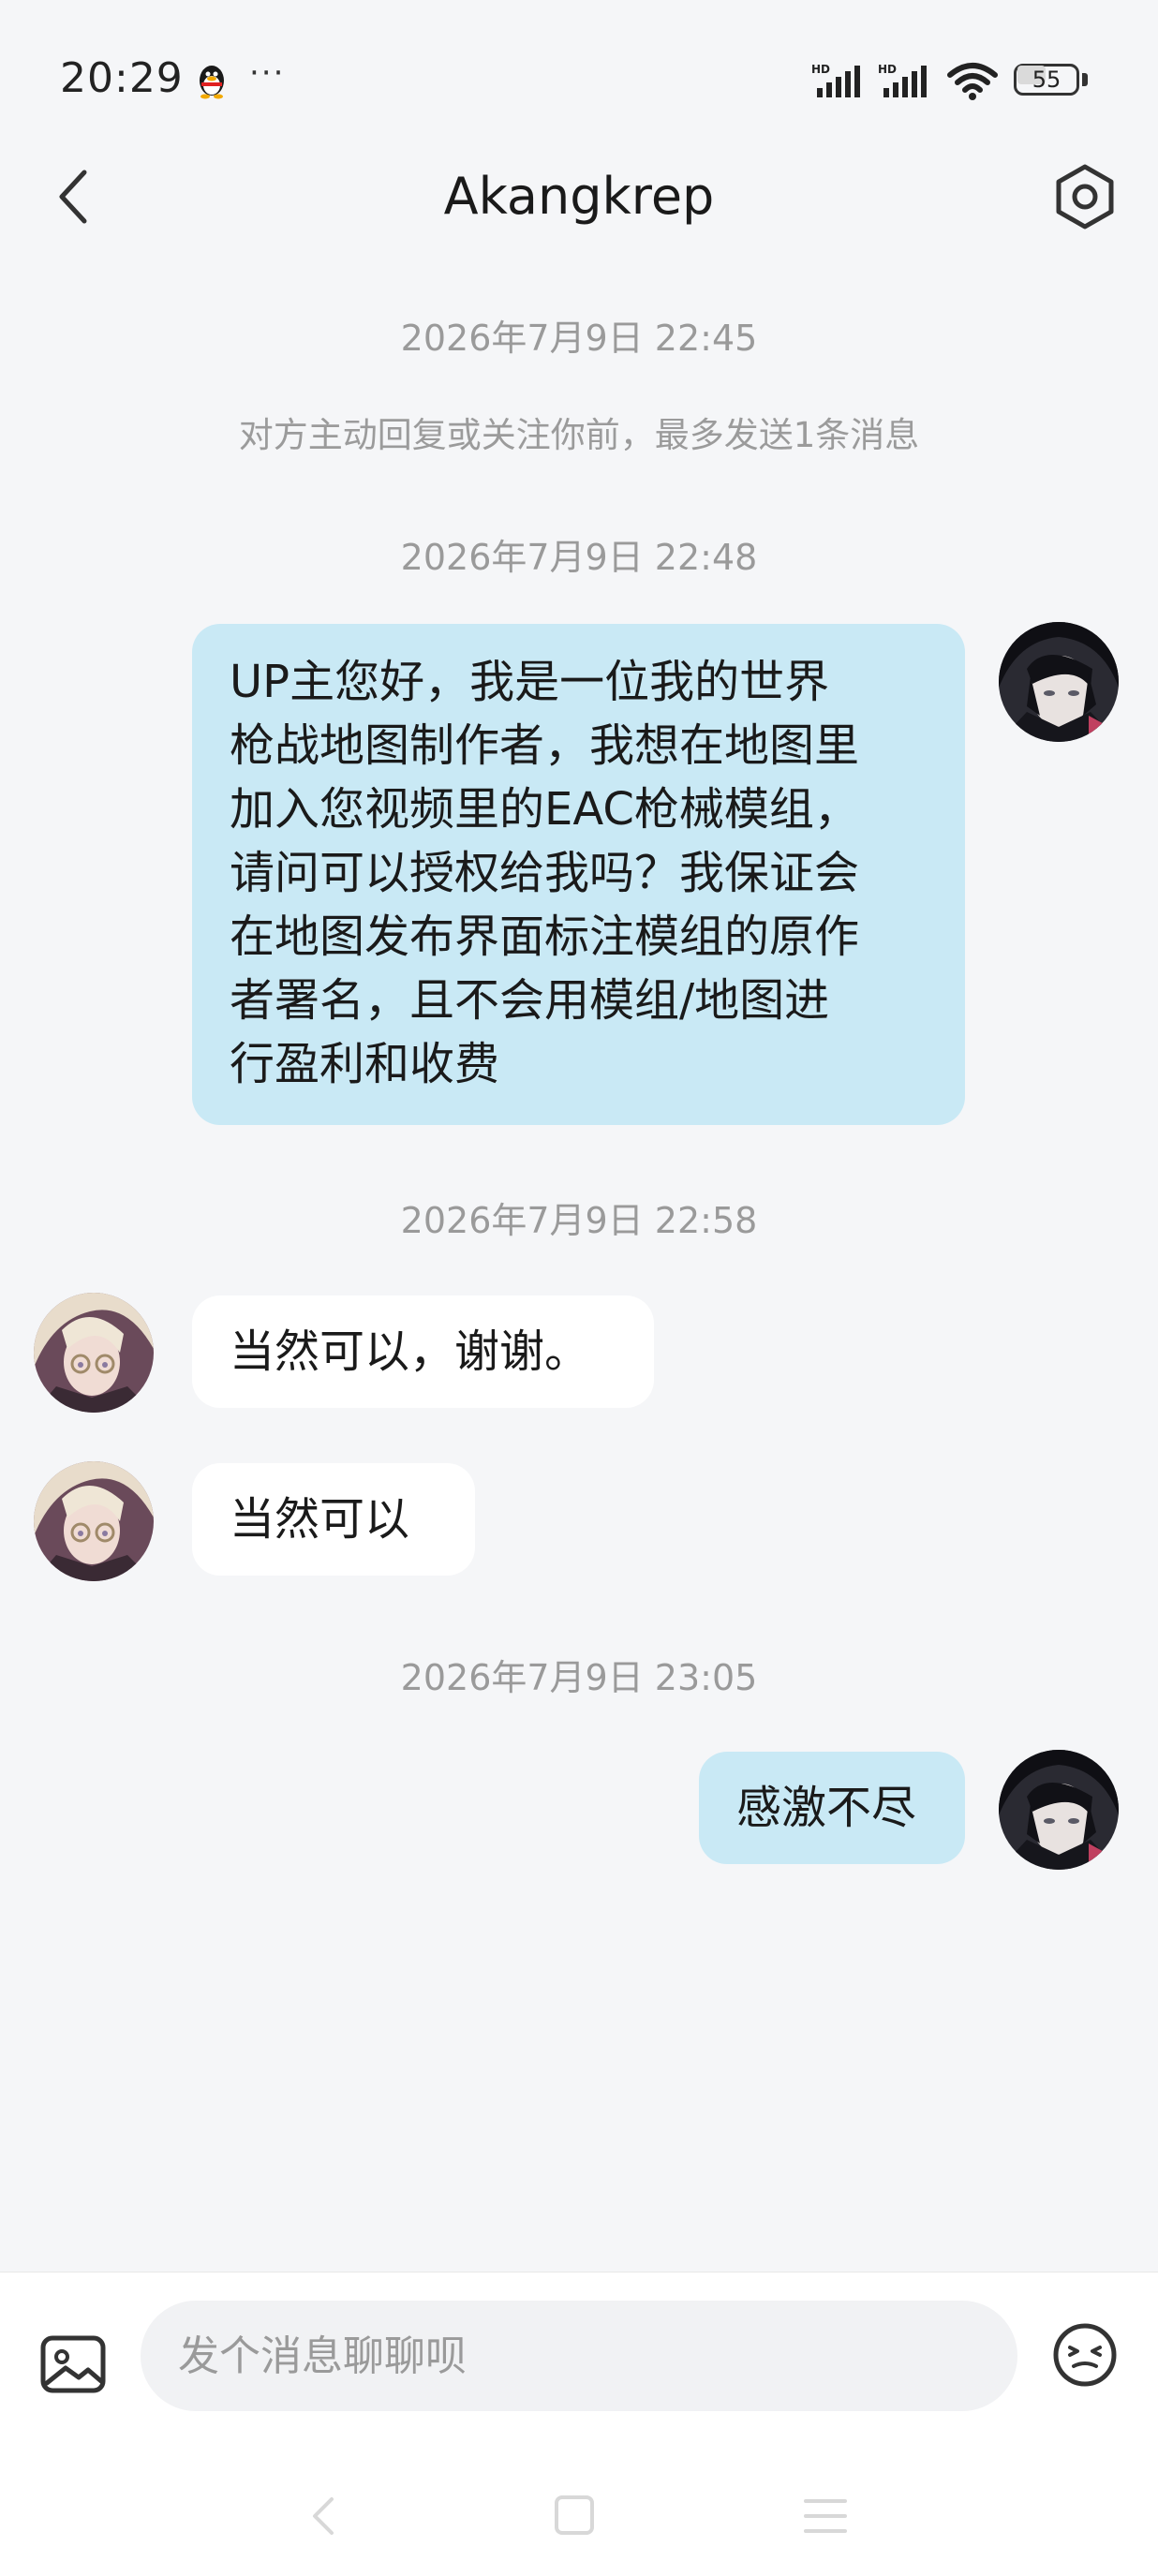 The image size is (1158, 2576). What do you see at coordinates (579, 70) in the screenshot?
I see `status-bar: 20:29 ··· HD HD 55` at bounding box center [579, 70].